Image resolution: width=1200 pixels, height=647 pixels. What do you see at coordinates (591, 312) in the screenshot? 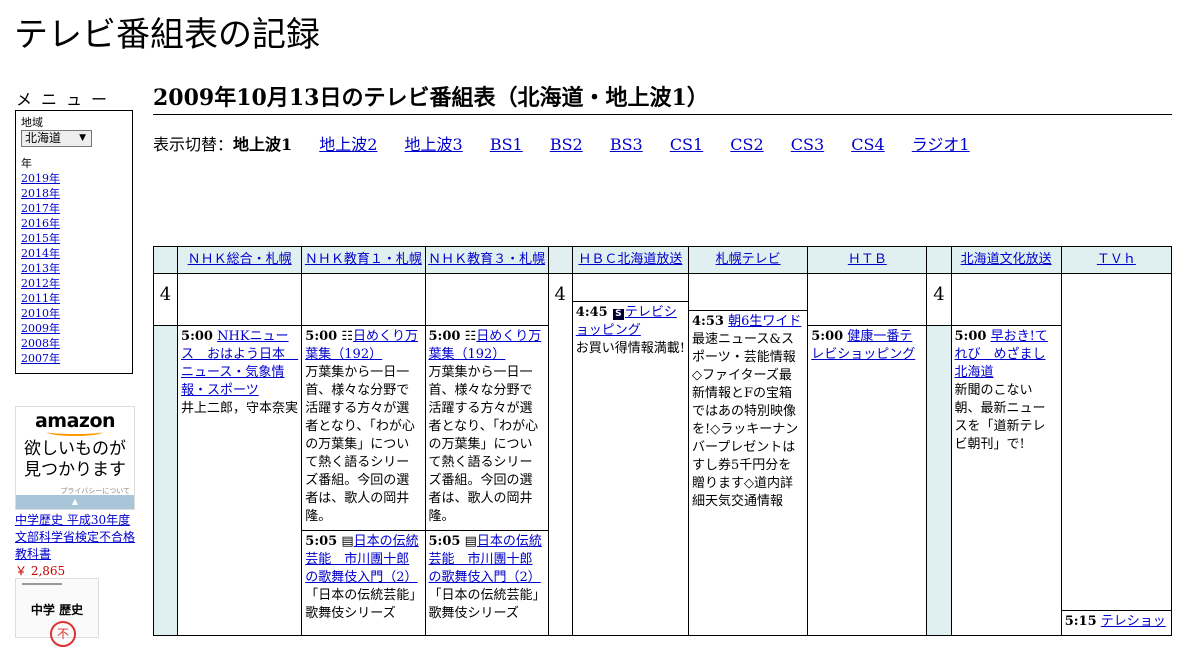
I see `program-time: 4:45` at bounding box center [591, 312].